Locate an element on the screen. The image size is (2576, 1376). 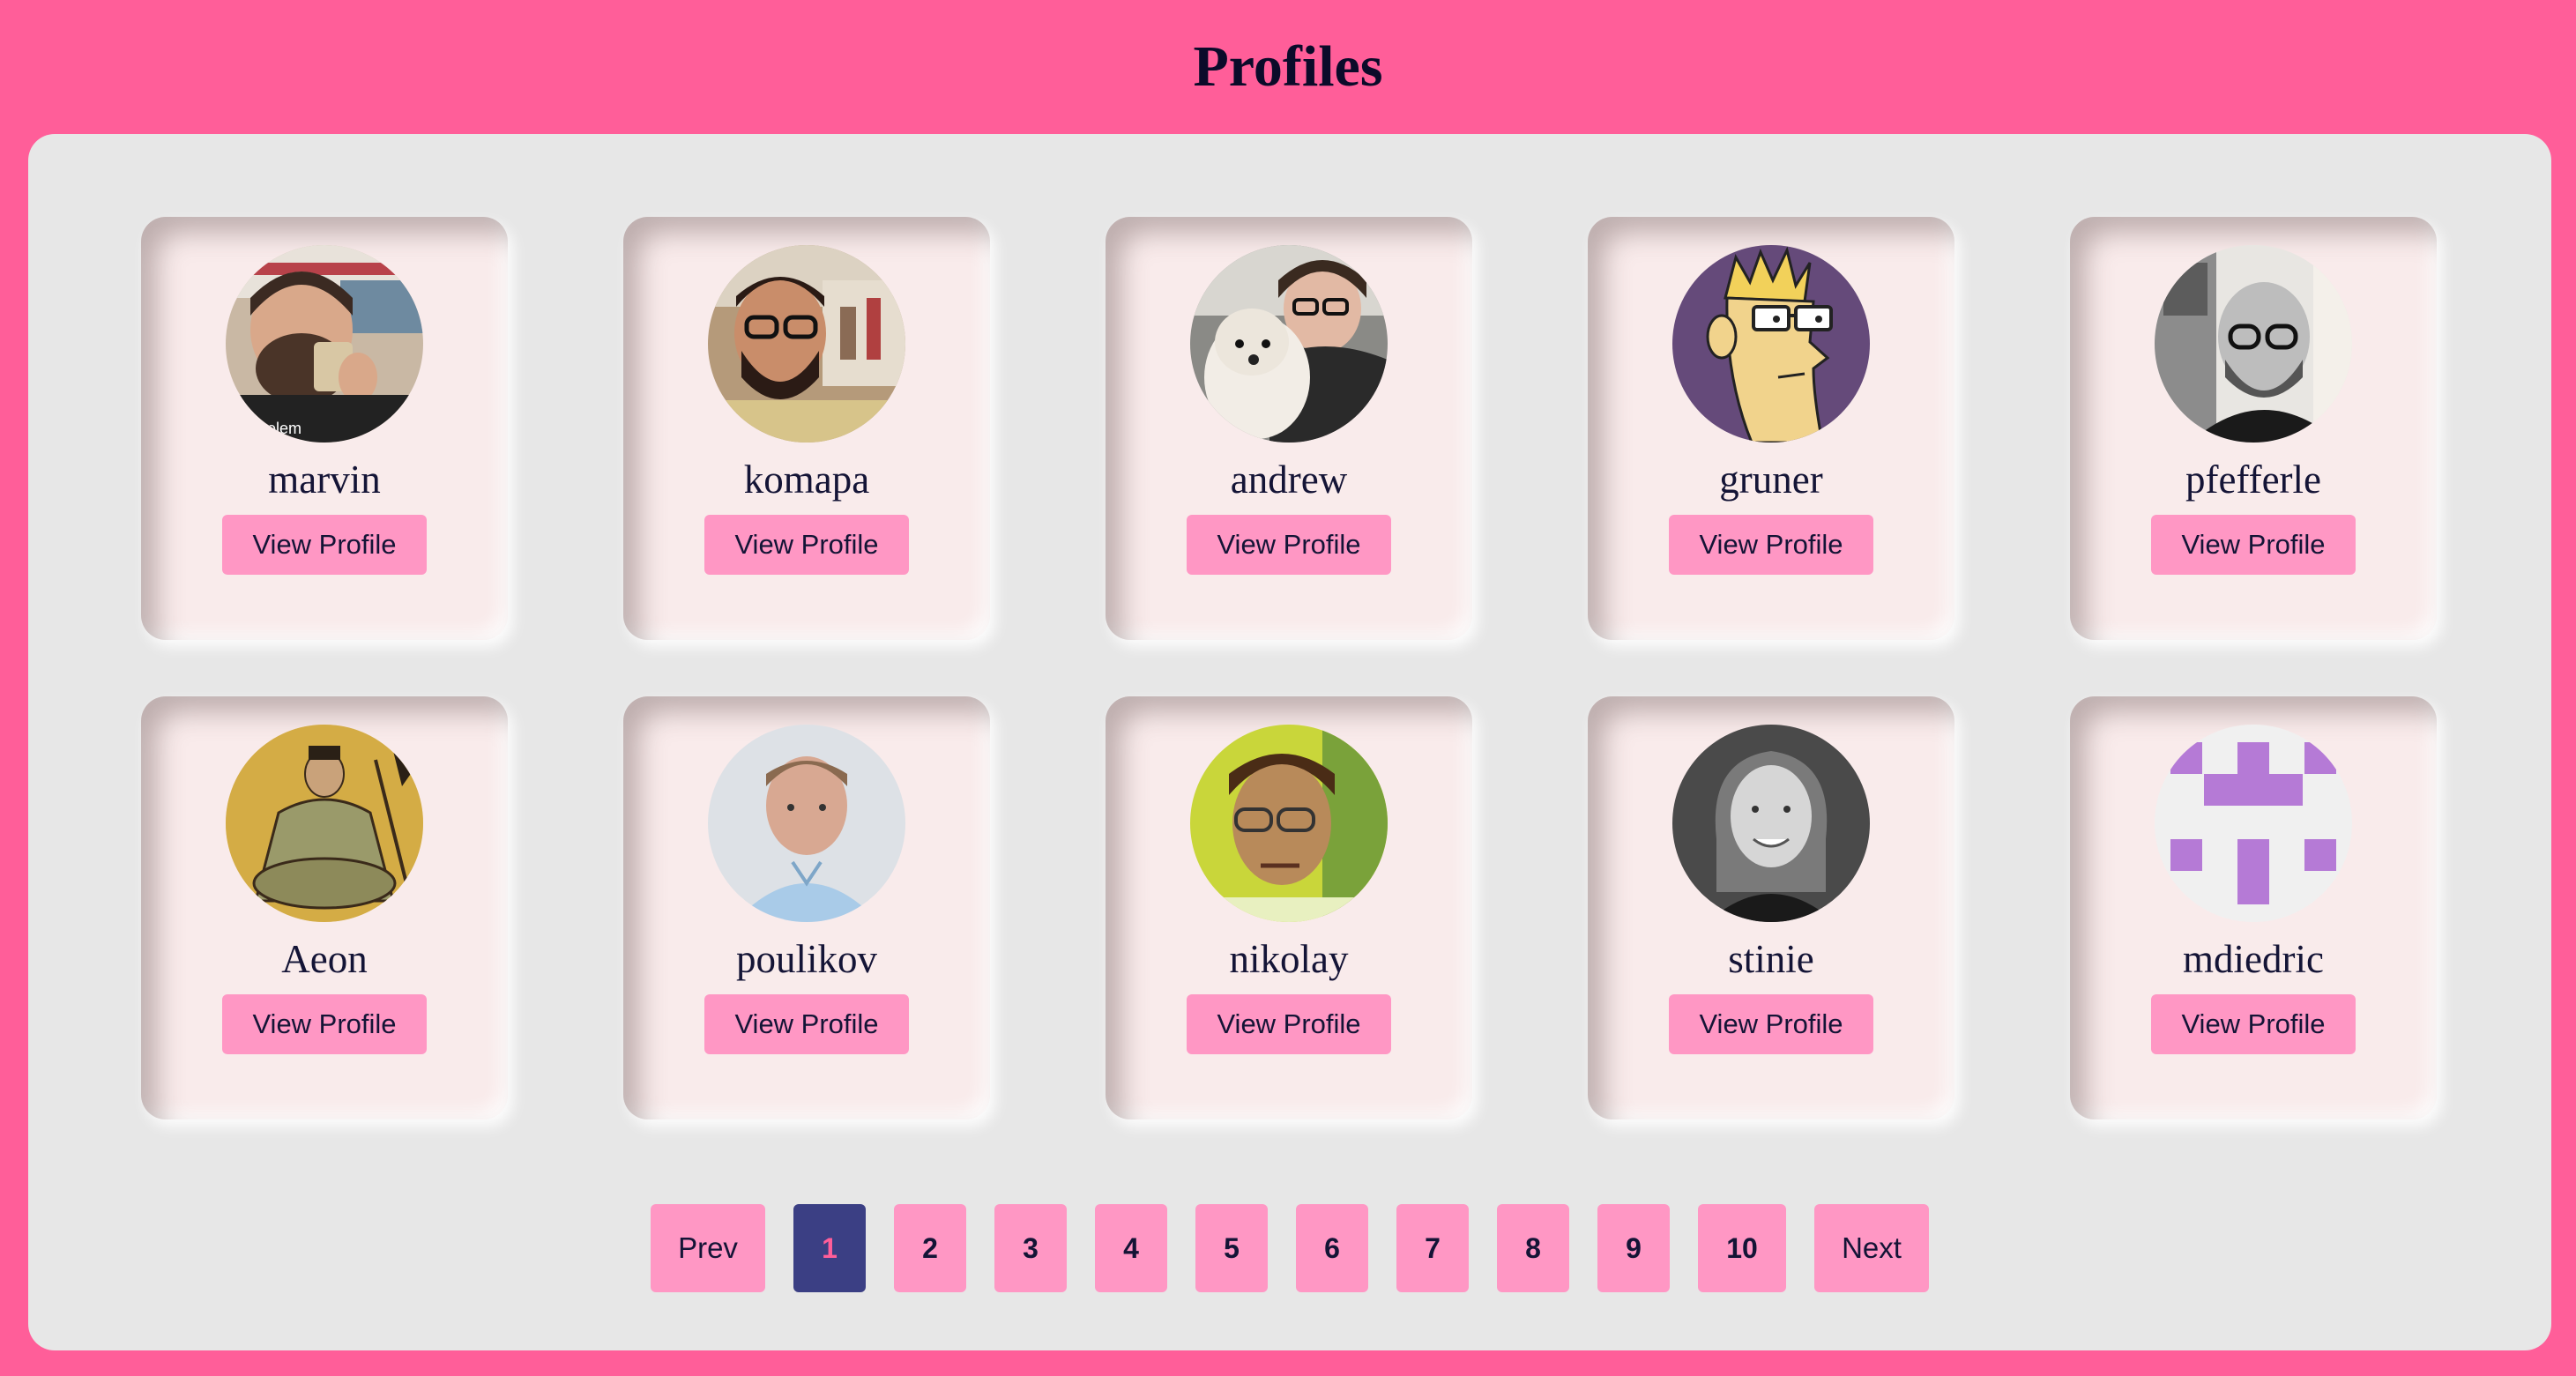
profile-username: gruner is located at coordinates (1771, 480).